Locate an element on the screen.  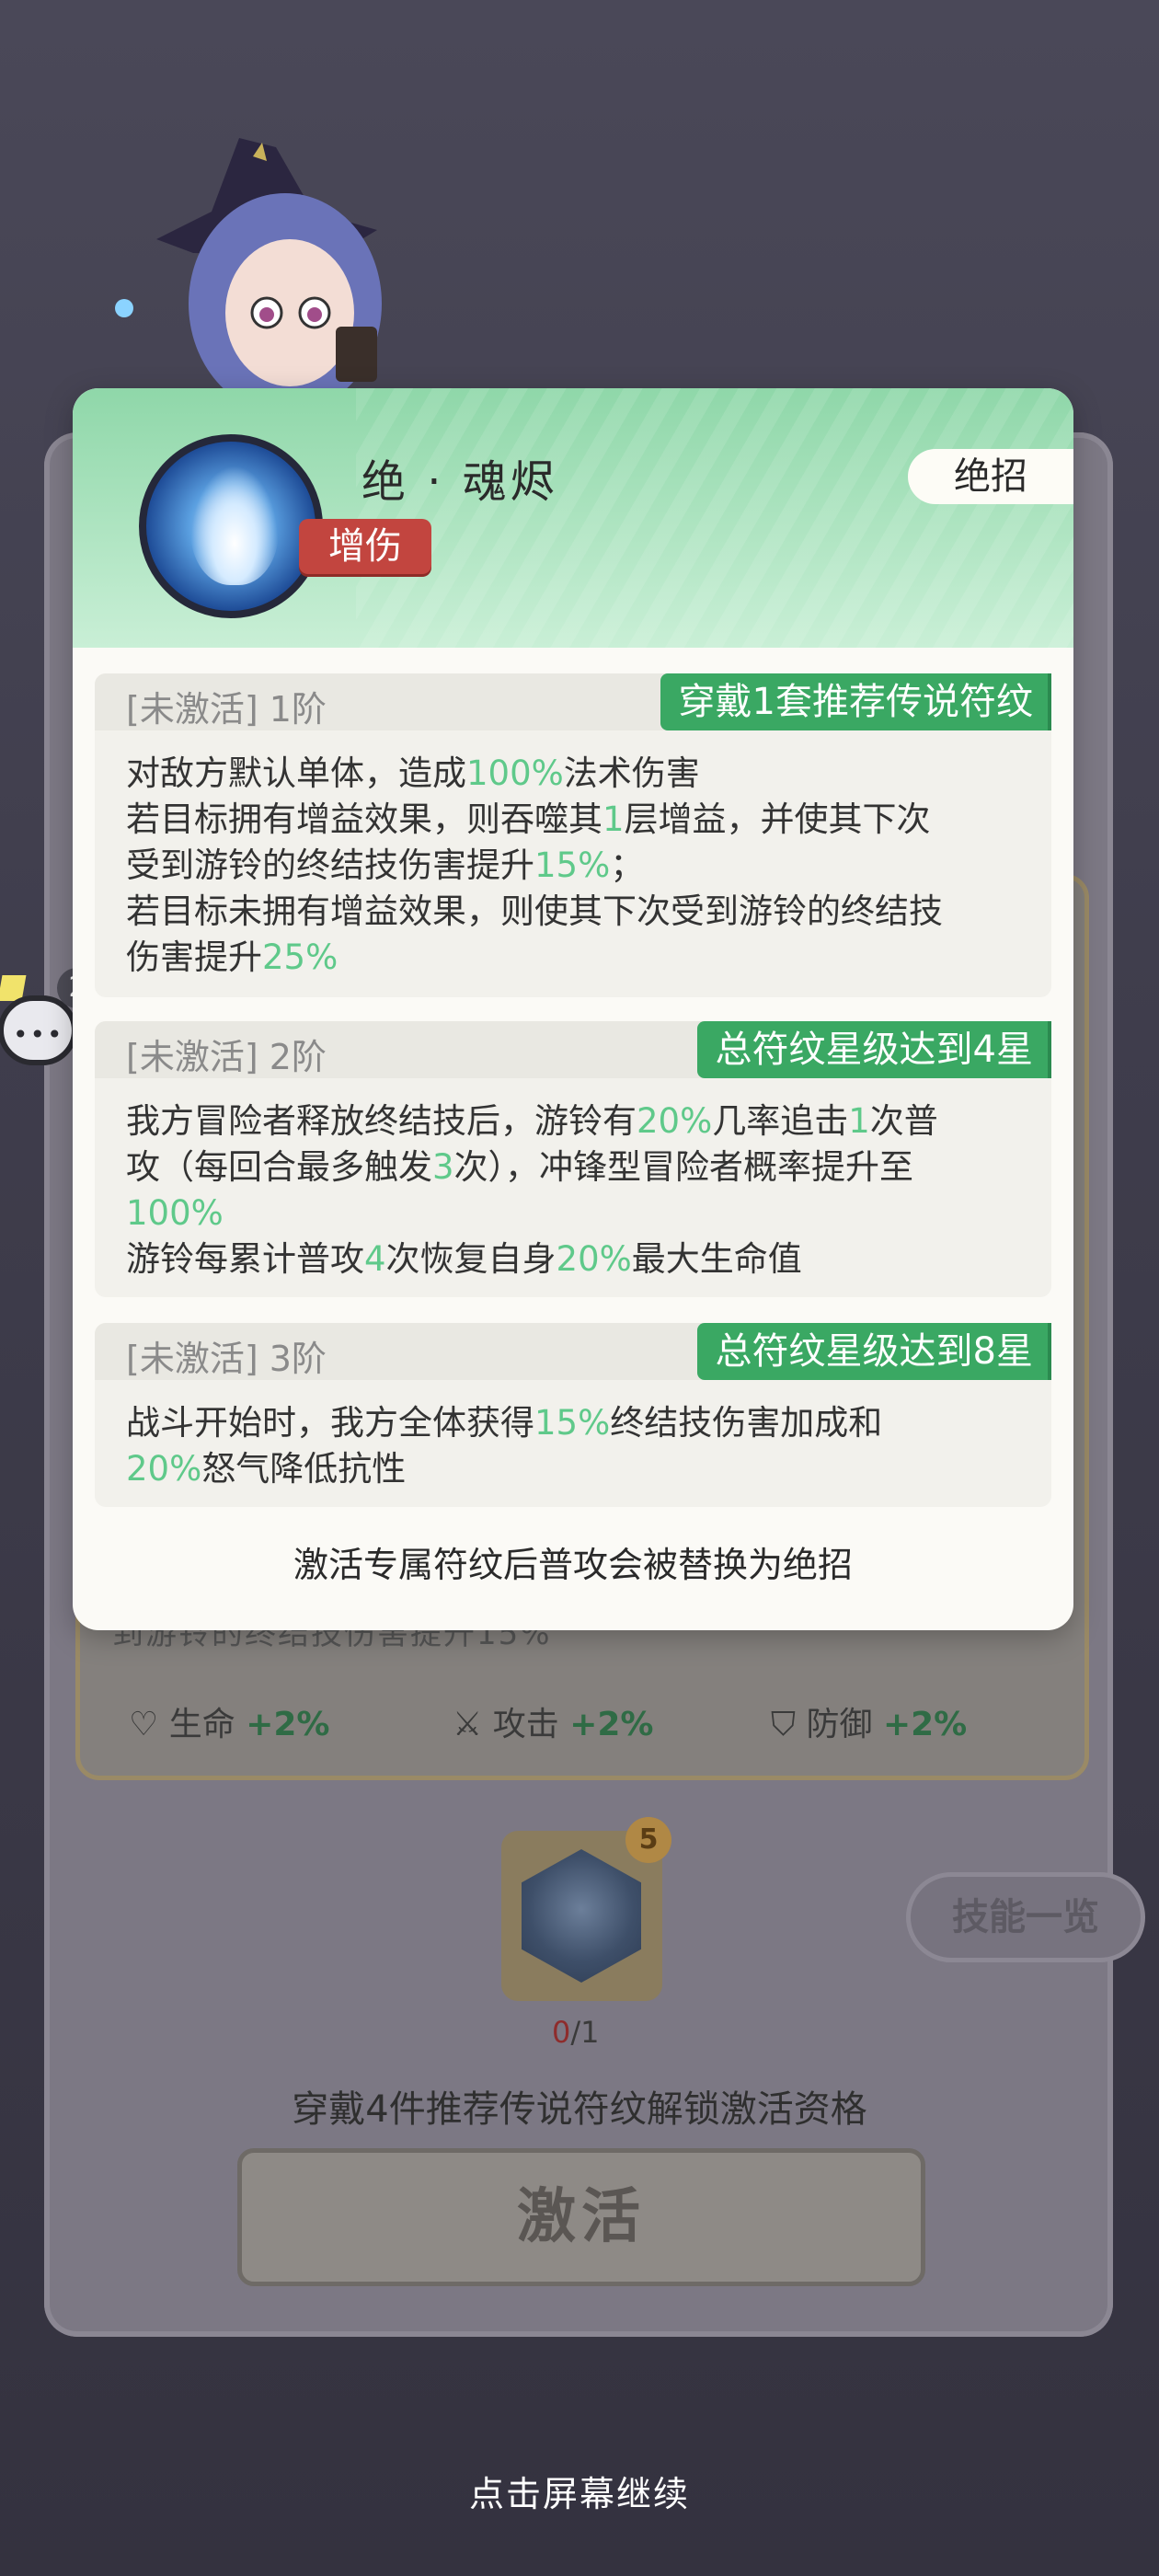
tap-to-continue: 点击屏幕继续 is located at coordinates (579, 2491).